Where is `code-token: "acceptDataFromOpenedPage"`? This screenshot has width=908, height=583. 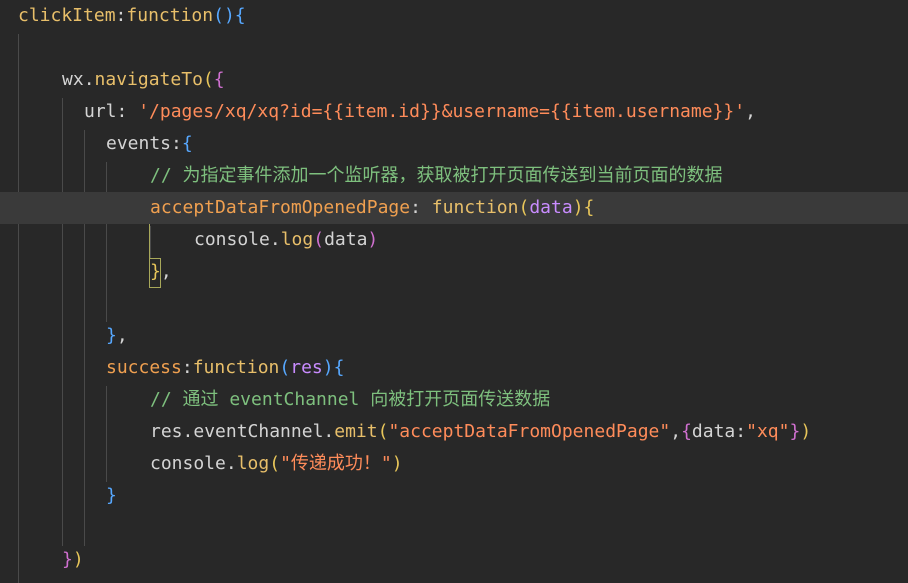
code-token: "acceptDataFromOpenedPage" is located at coordinates (529, 431).